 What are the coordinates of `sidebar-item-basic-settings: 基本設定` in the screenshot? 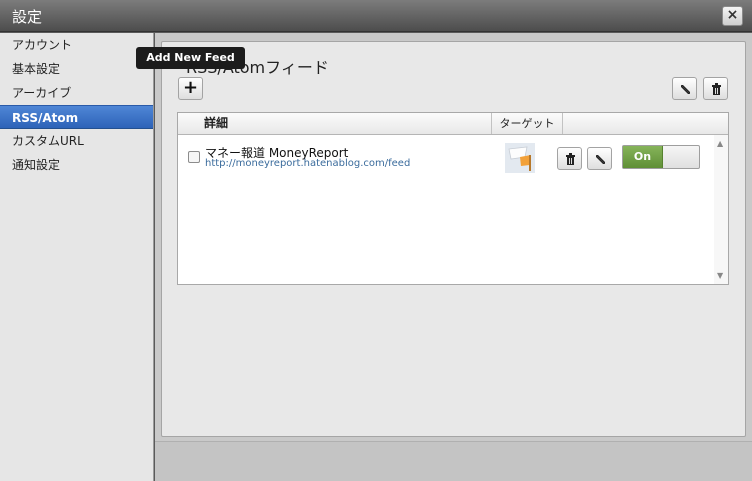 It's located at (76, 69).